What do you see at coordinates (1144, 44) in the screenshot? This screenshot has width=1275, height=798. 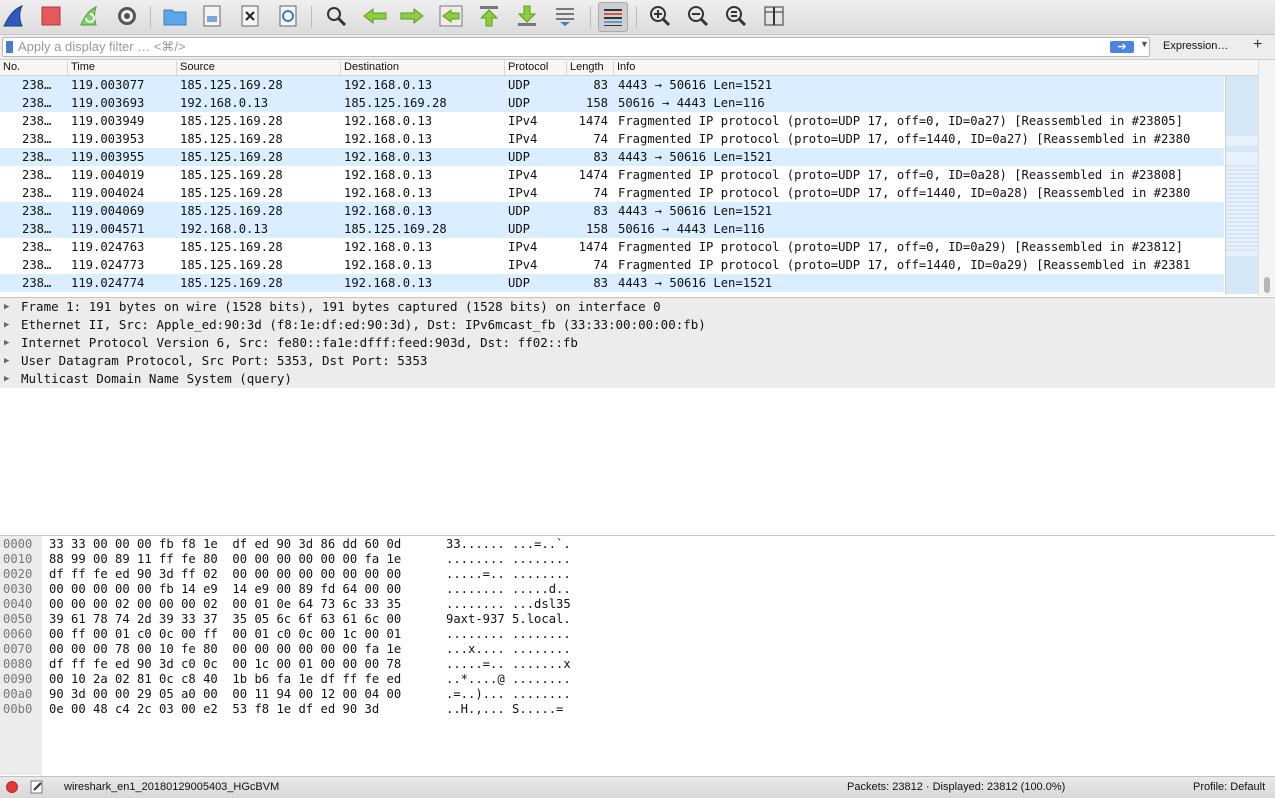 I see `chevron-down-icon: ▼` at bounding box center [1144, 44].